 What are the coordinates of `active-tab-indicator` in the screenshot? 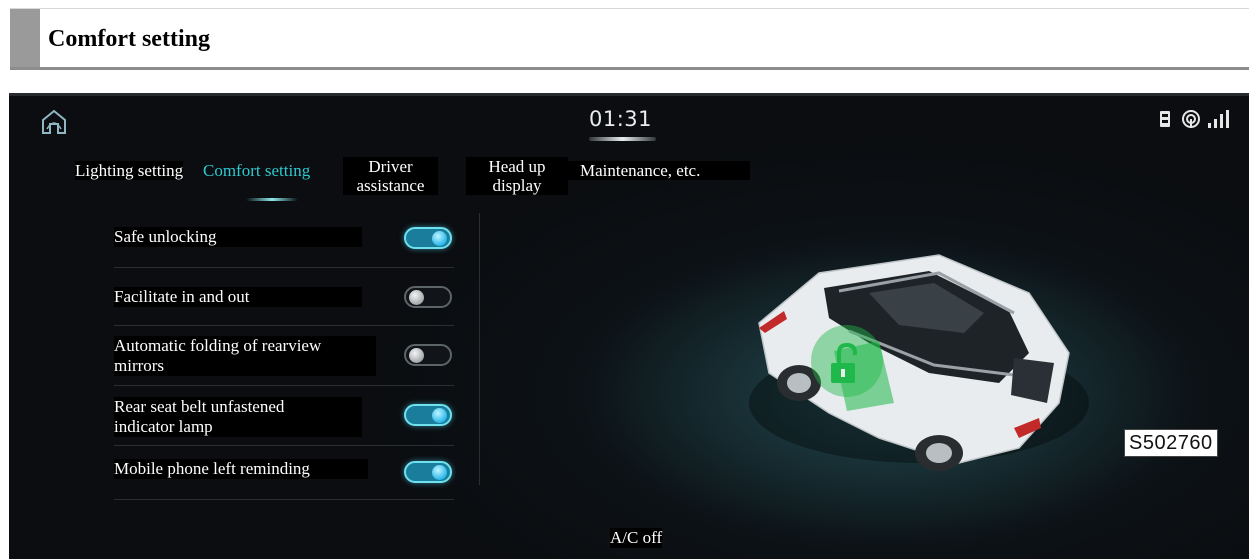 It's located at (272, 199).